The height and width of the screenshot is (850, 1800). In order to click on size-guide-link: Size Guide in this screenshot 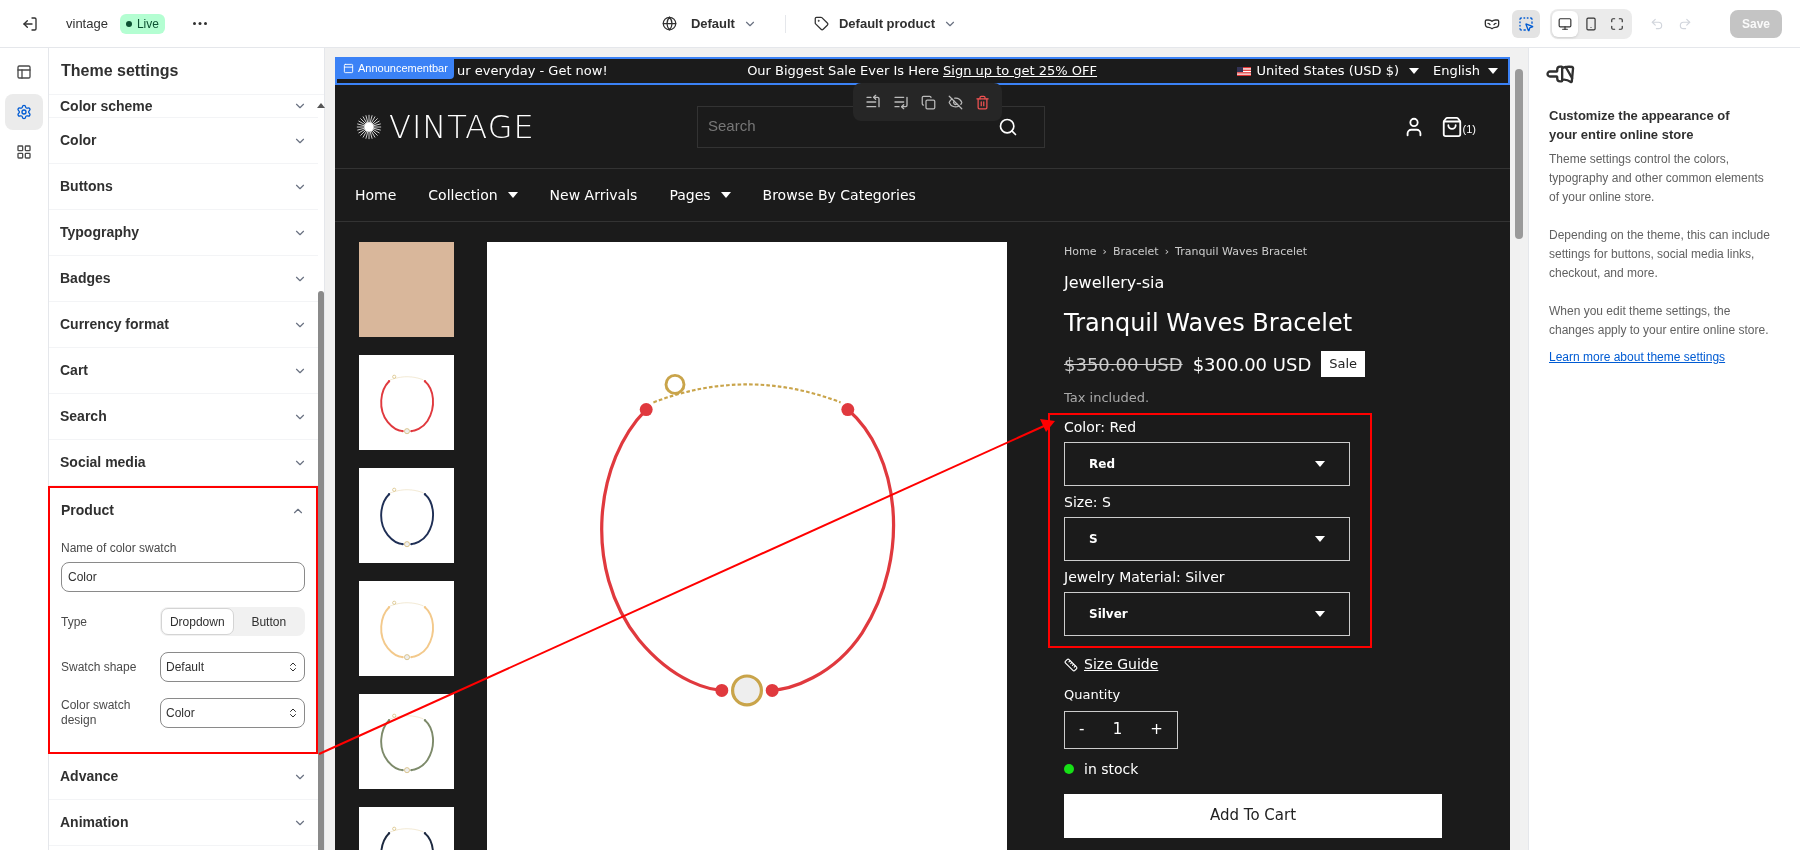, I will do `click(1111, 664)`.